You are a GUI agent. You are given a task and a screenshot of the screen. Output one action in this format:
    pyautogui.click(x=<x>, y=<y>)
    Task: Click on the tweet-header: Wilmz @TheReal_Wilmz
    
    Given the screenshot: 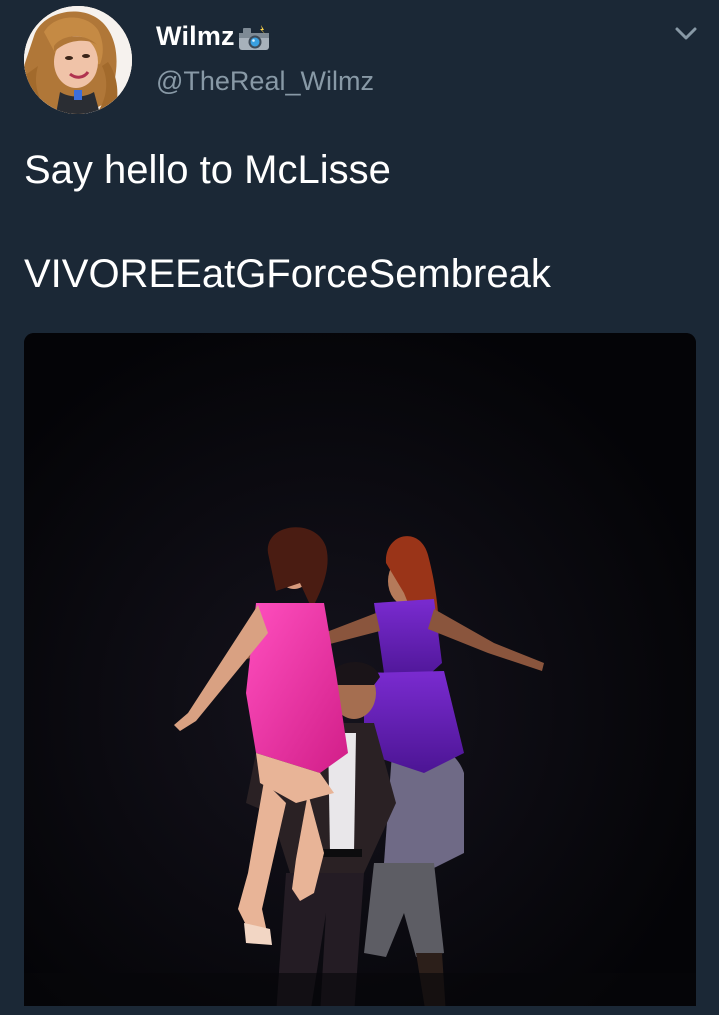 What is the action you would take?
    pyautogui.click(x=359, y=65)
    